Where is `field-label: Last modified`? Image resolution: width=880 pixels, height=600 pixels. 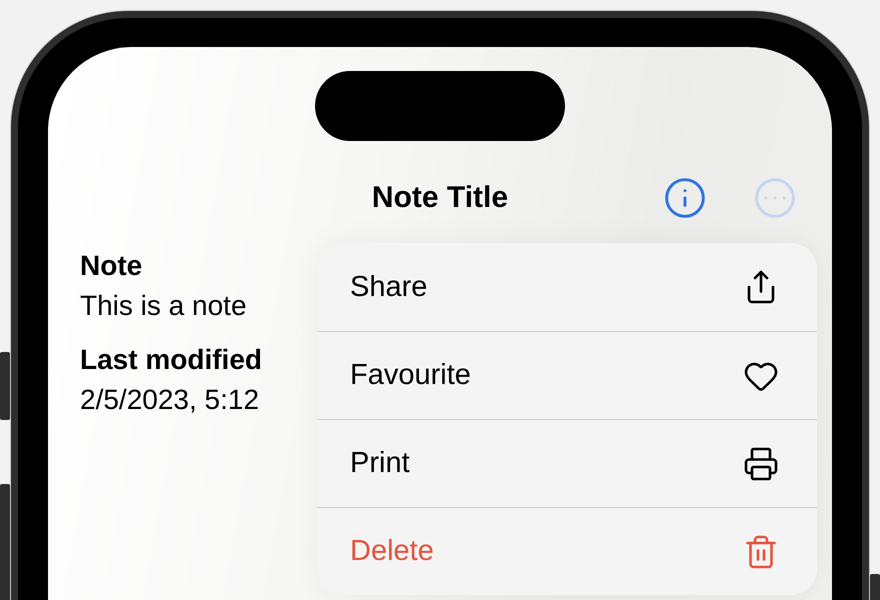 field-label: Last modified is located at coordinates (171, 360).